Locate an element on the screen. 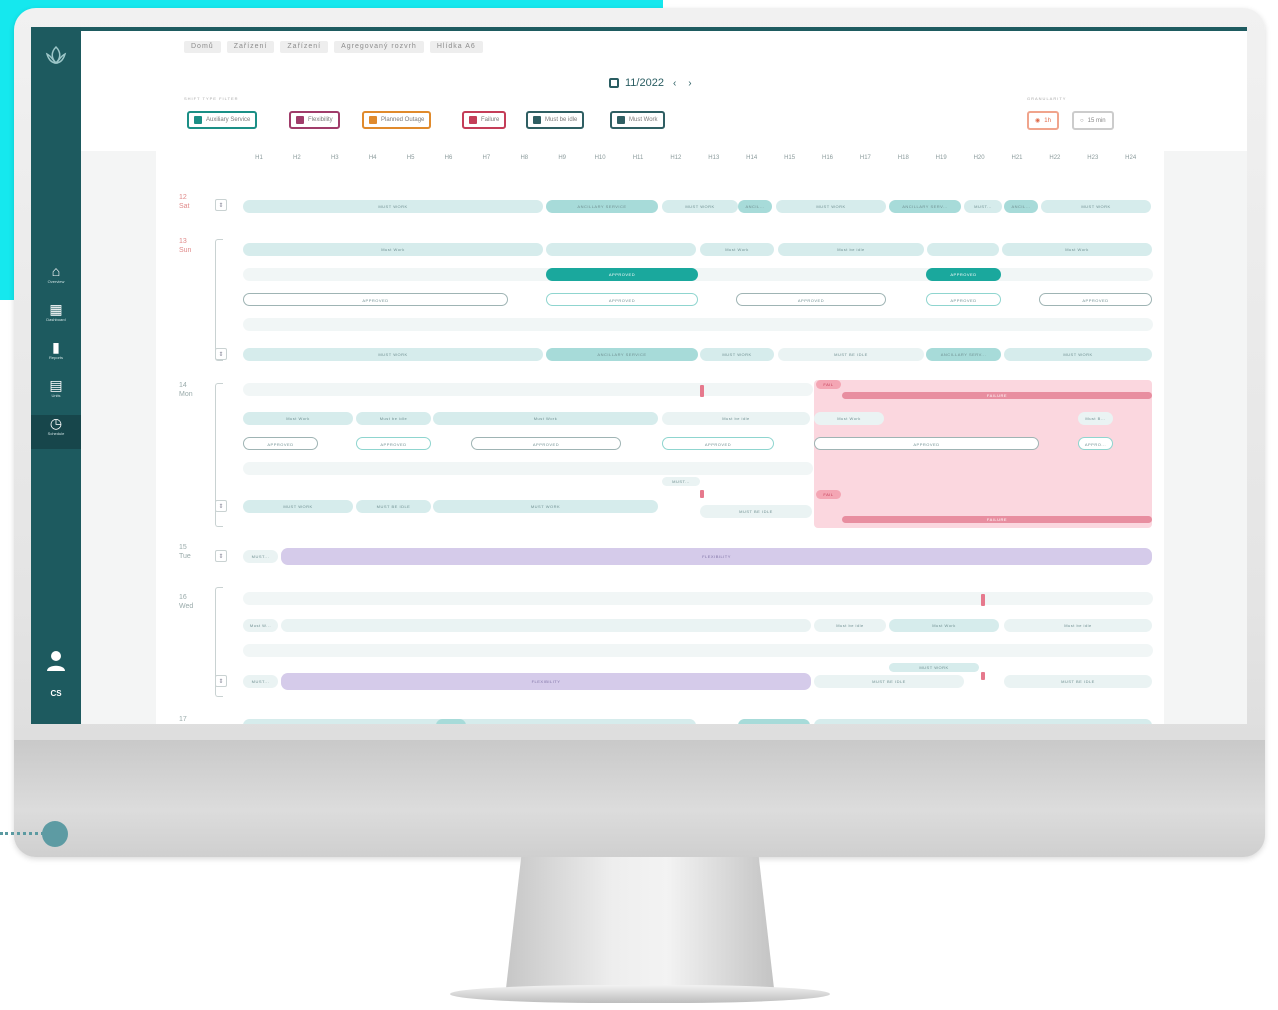 Image resolution: width=1278 pixels, height=1010 pixels. breadcrumb-item: Domů is located at coordinates (202, 47).